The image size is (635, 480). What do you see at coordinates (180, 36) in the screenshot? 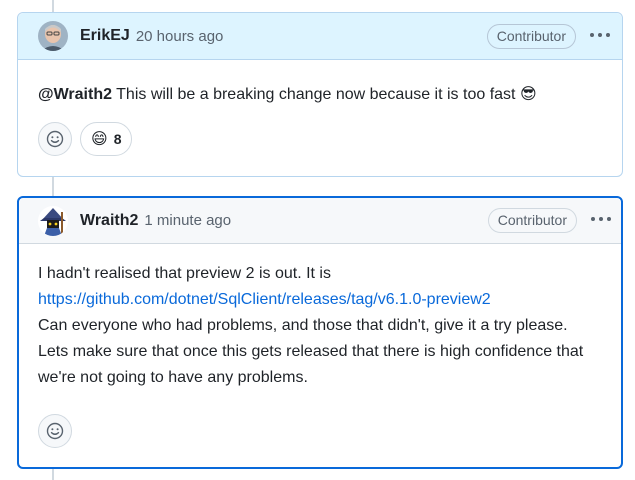
I see `comment-timestamp: 20 hours ago` at bounding box center [180, 36].